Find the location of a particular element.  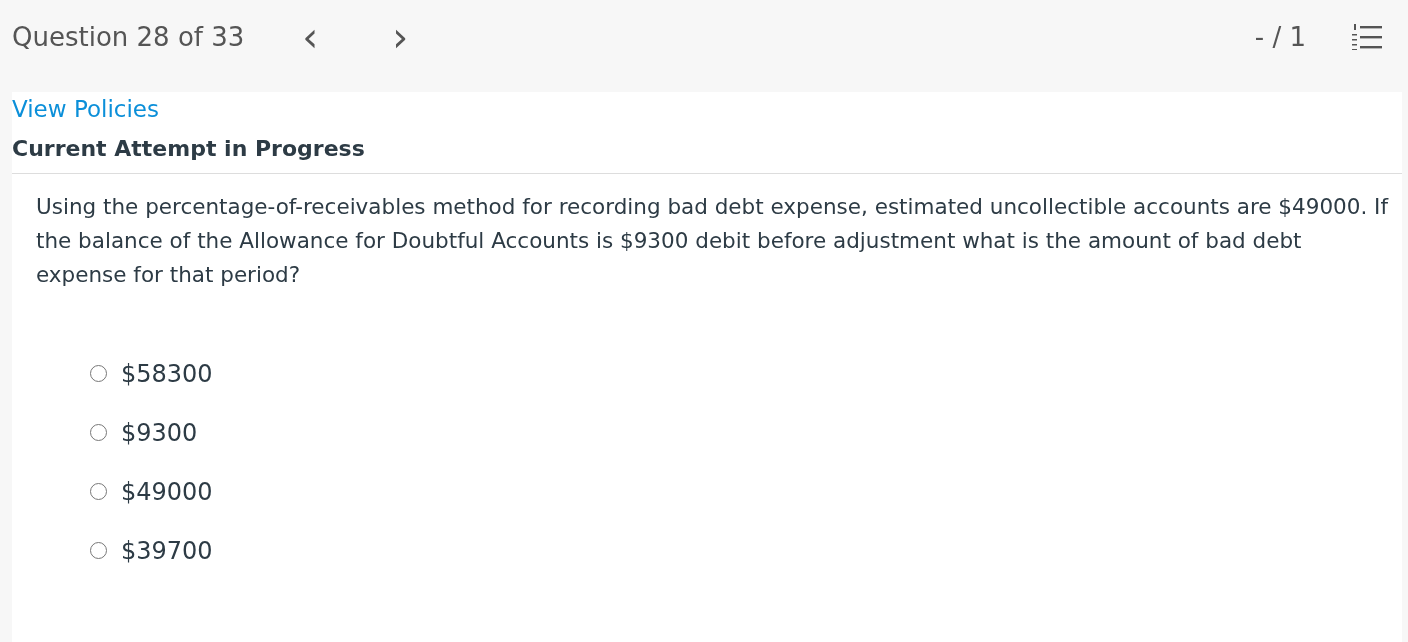

choice-label: $39700 is located at coordinates (167, 550).